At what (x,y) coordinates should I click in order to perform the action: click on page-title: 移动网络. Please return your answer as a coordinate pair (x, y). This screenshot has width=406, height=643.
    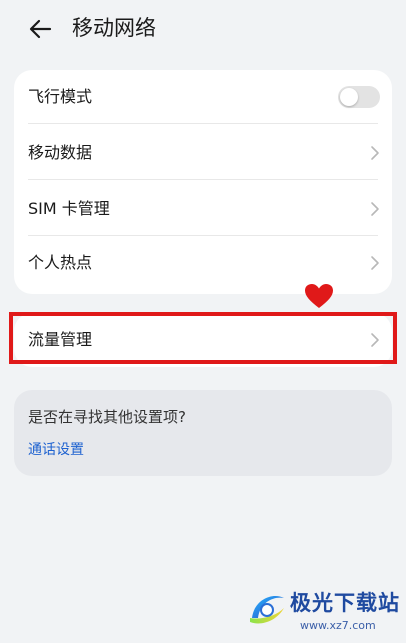
    Looking at the image, I should click on (114, 28).